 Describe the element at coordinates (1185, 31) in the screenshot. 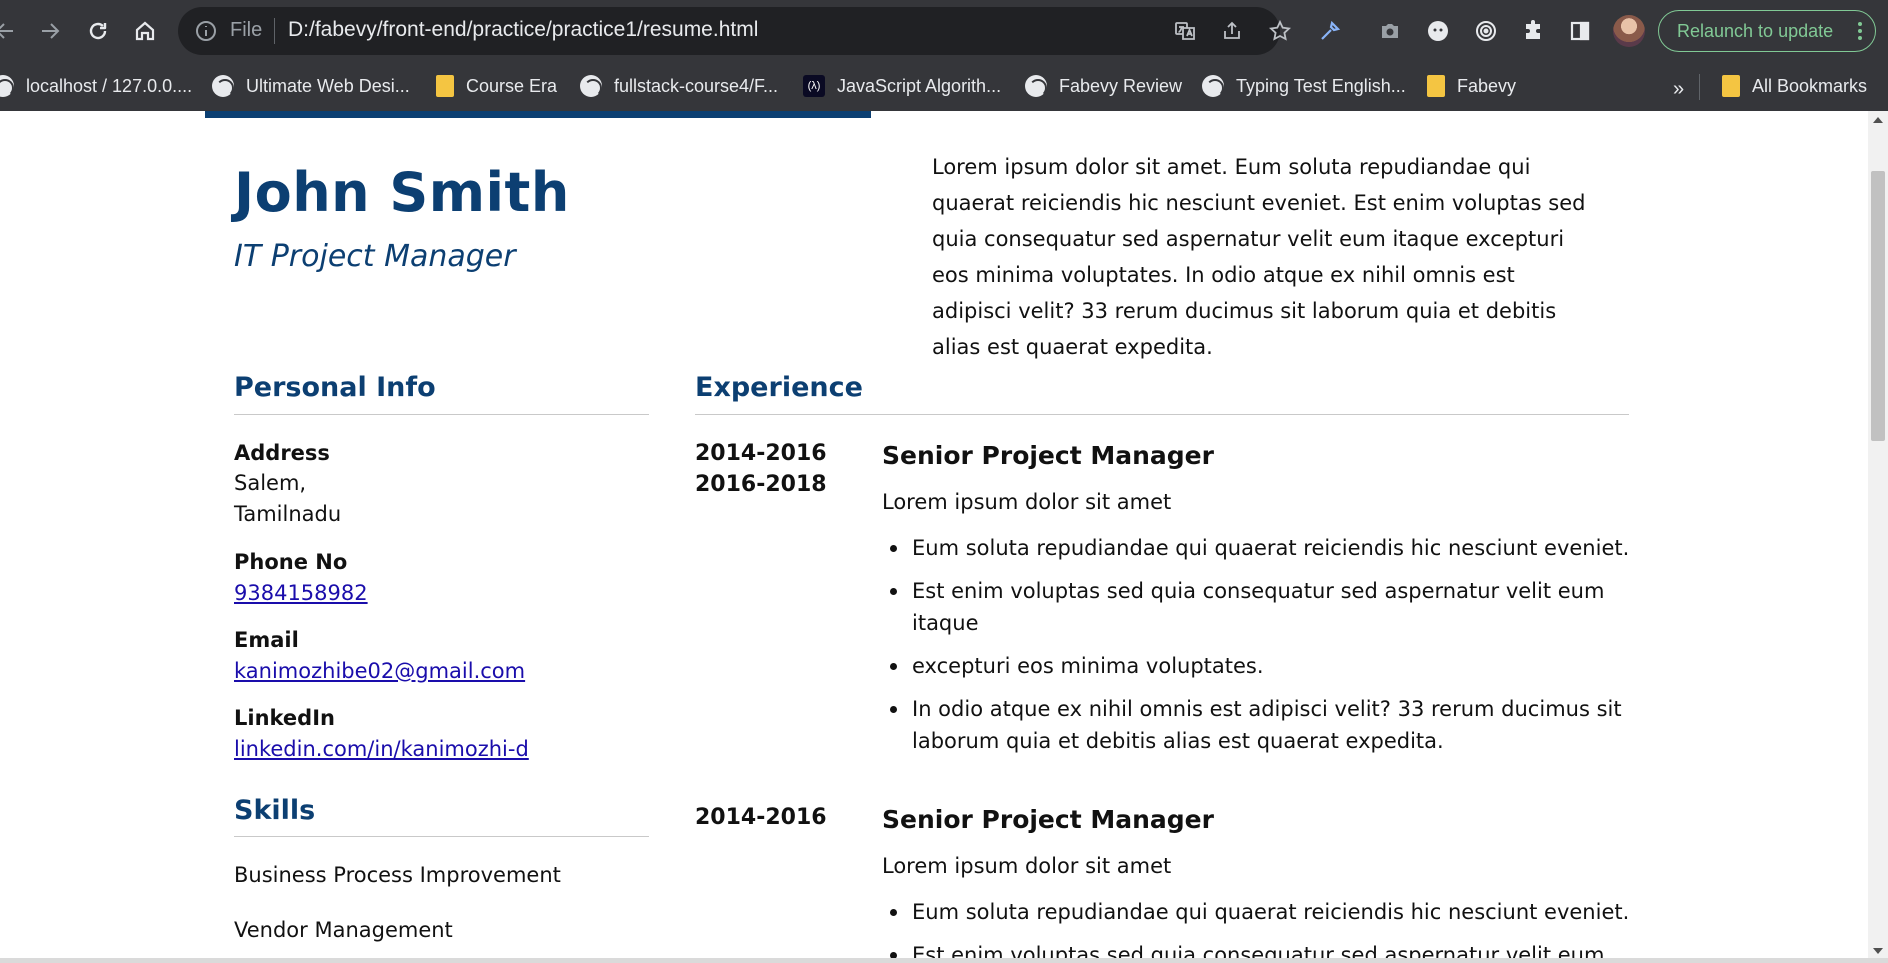

I see `translate-icon` at that location.